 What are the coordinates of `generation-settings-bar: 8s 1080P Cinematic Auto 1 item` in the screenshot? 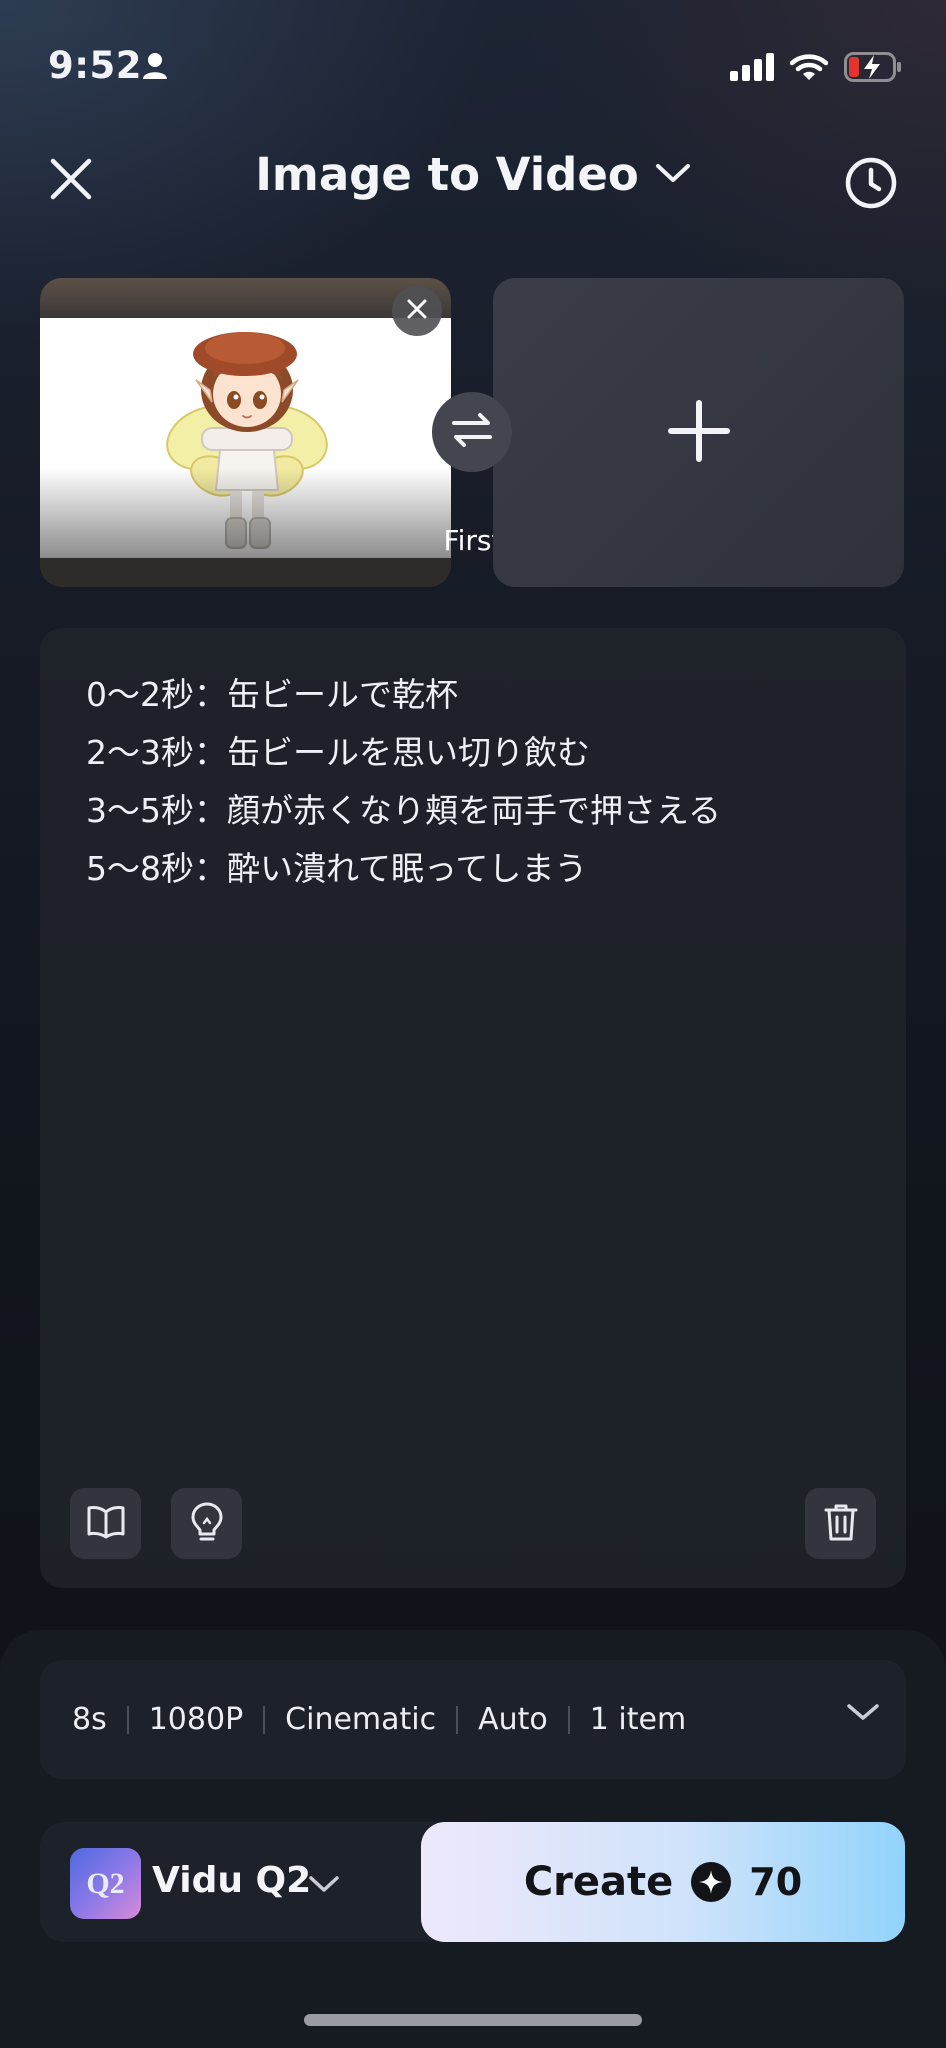 It's located at (473, 1719).